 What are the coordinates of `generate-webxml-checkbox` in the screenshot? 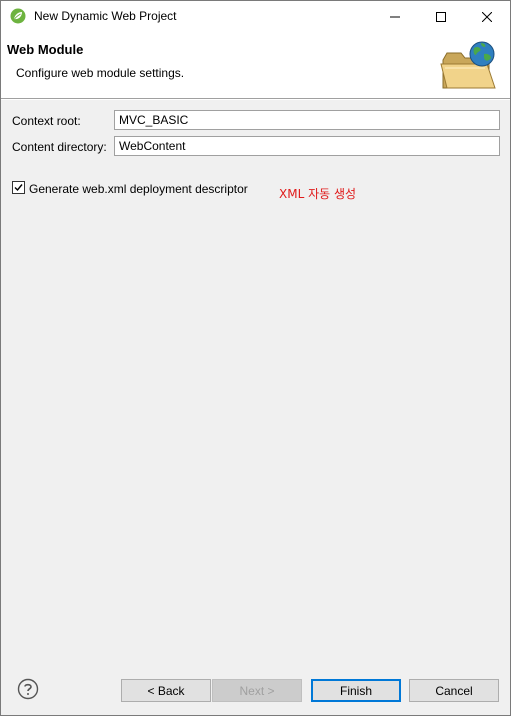 It's located at (18, 187).